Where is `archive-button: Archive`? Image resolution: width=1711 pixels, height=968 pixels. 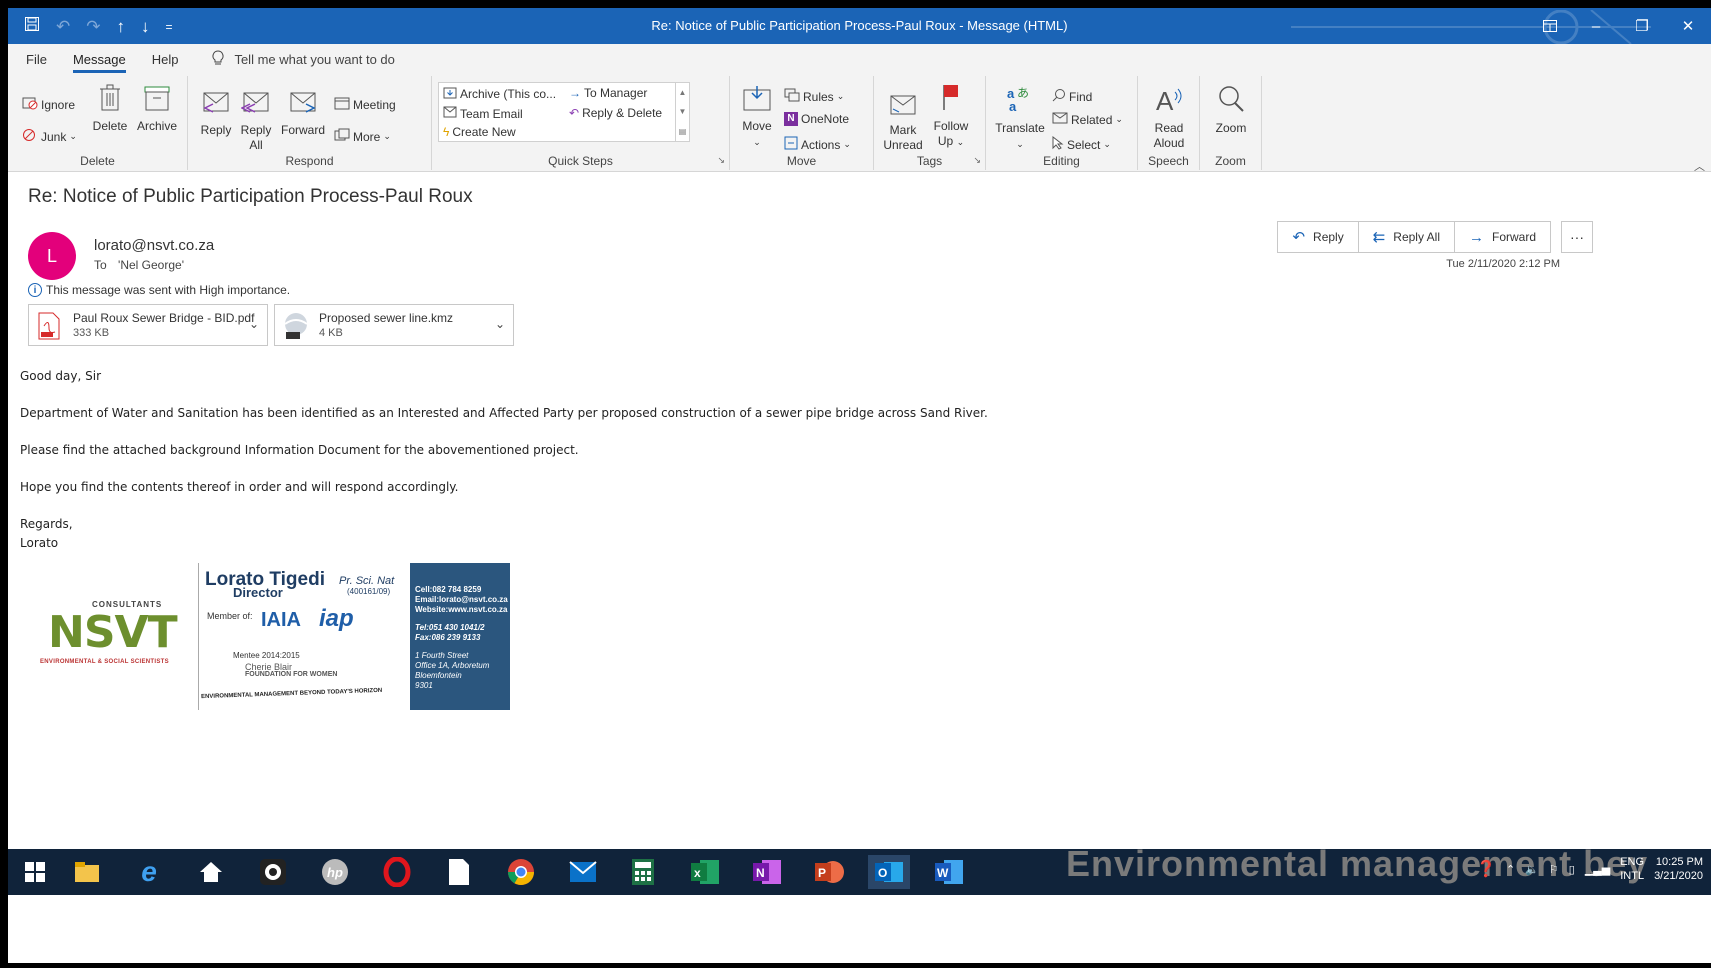 archive-button: Archive is located at coordinates (157, 109).